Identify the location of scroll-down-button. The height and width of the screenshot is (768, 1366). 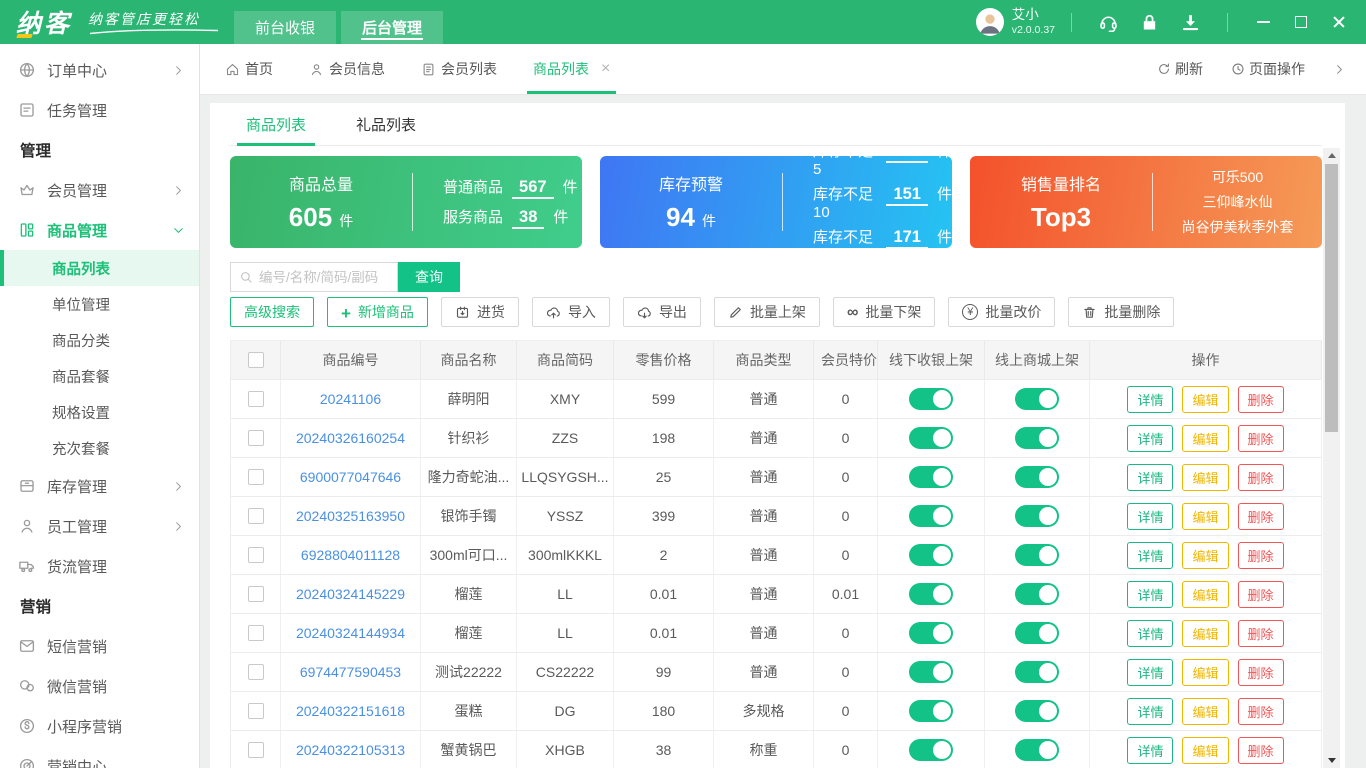
(1331, 760).